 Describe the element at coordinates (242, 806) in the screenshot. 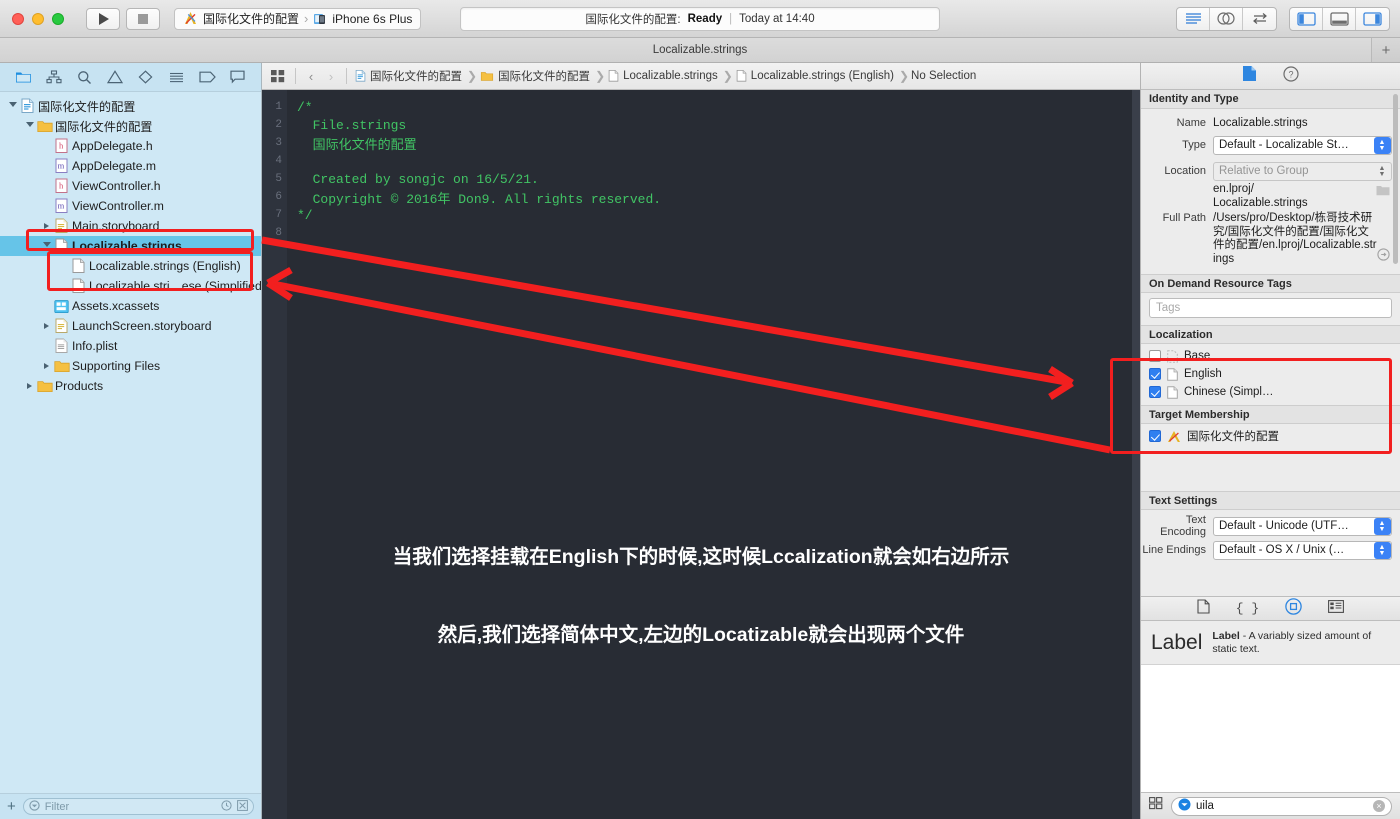

I see `source-control-filter-icon` at that location.